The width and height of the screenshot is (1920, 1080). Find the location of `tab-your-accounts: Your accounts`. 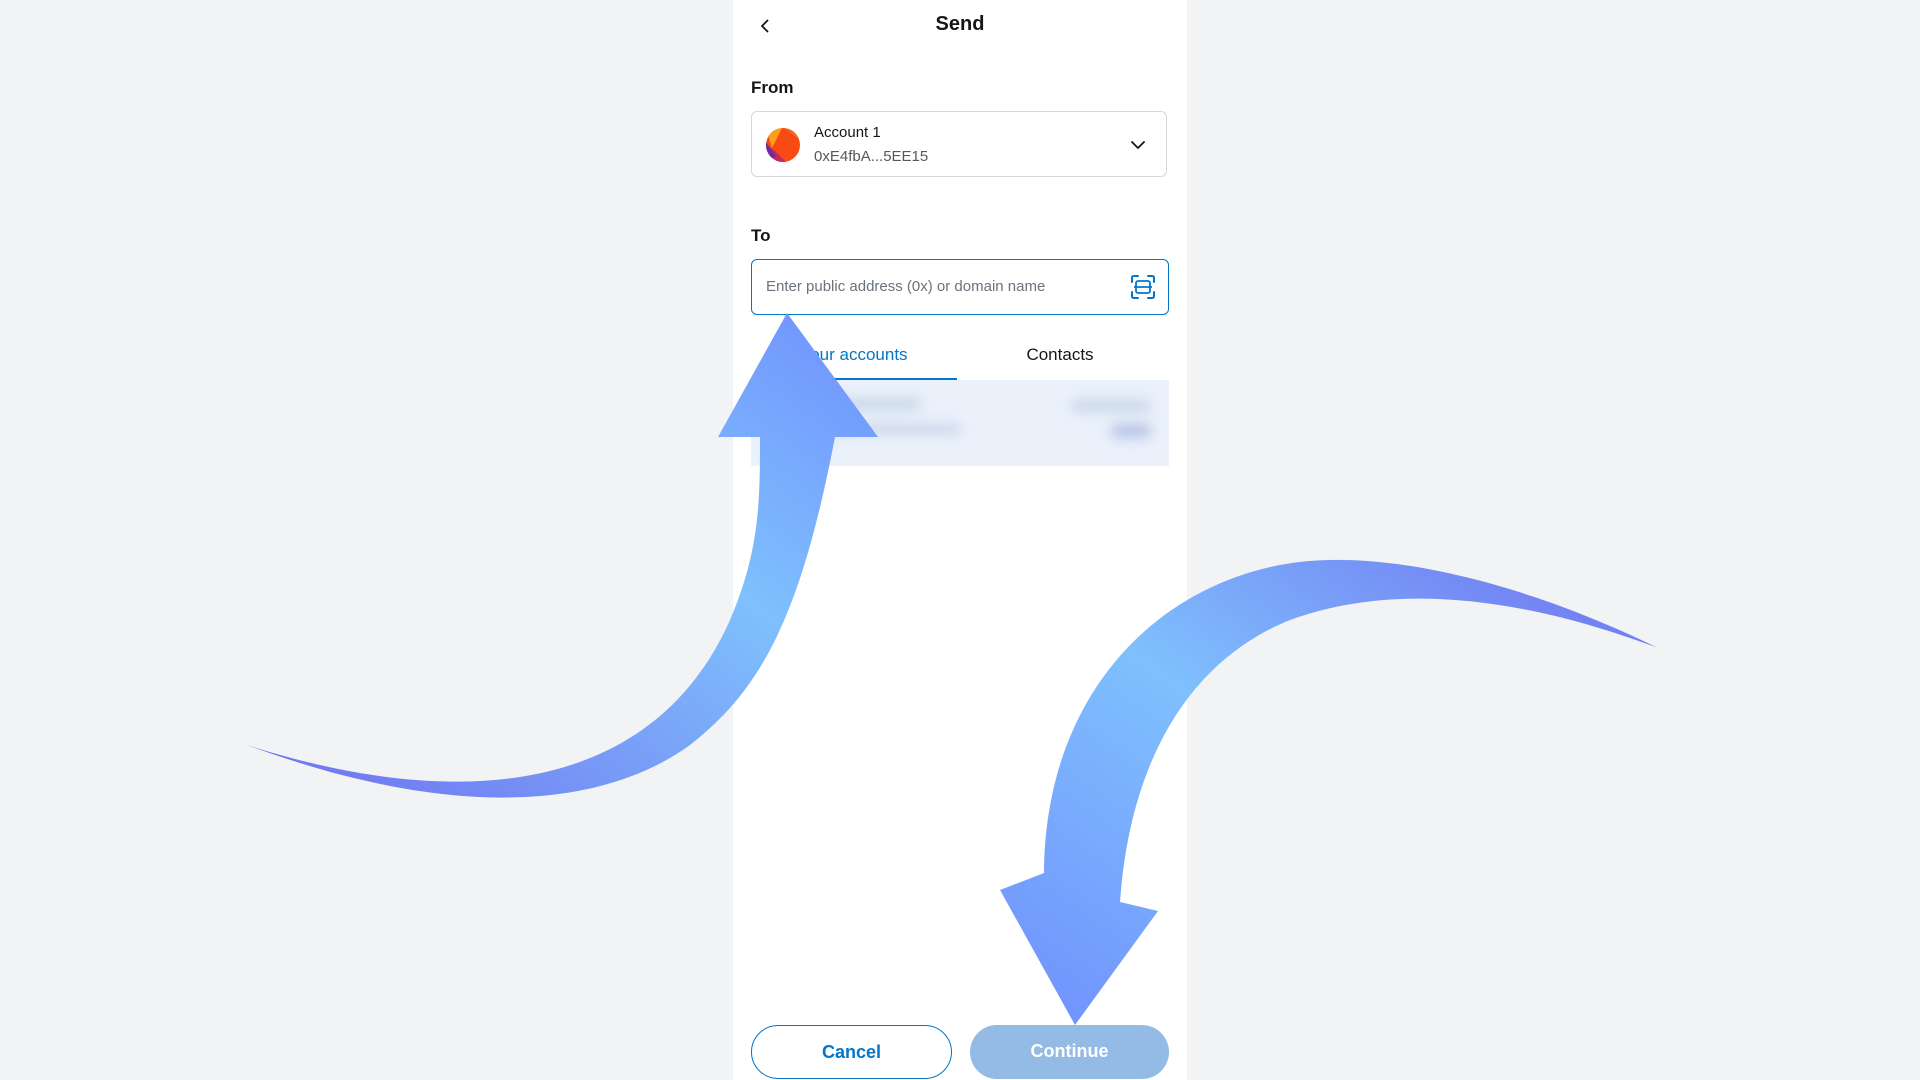

tab-your-accounts: Your accounts is located at coordinates (854, 358).